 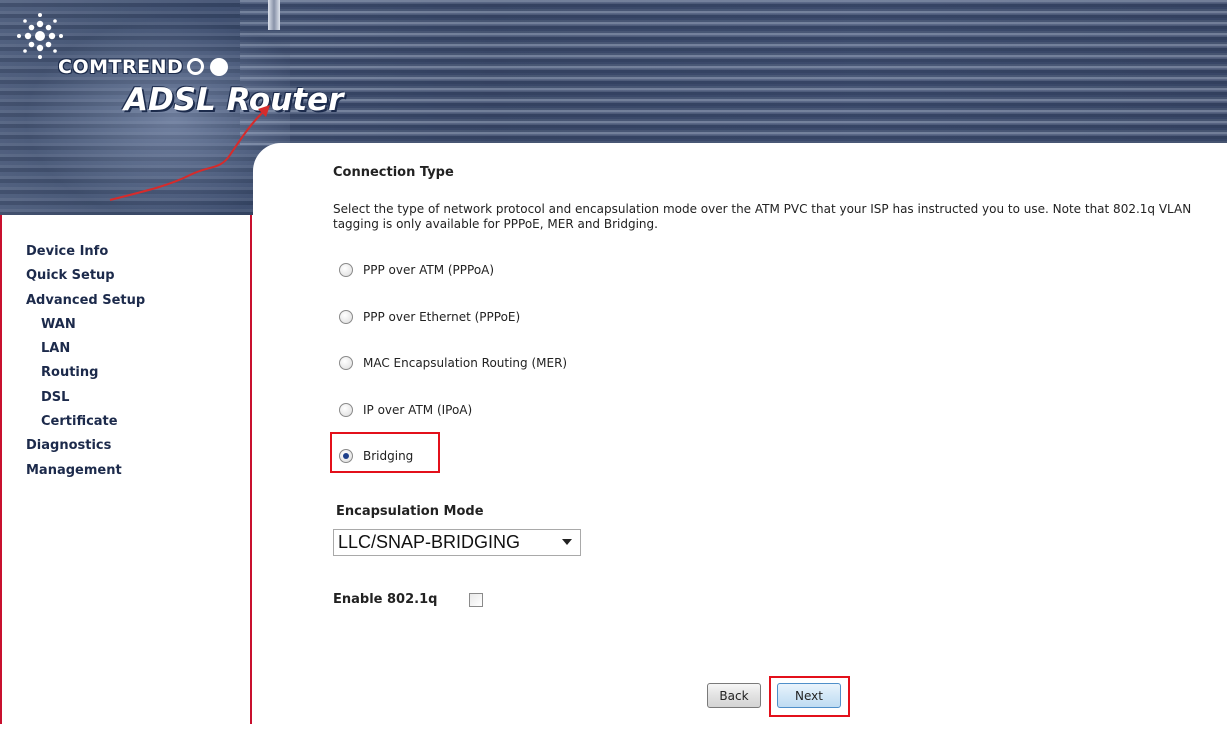 What do you see at coordinates (85, 301) in the screenshot?
I see `sidebar-item-advanced-setup: Advanced Setup` at bounding box center [85, 301].